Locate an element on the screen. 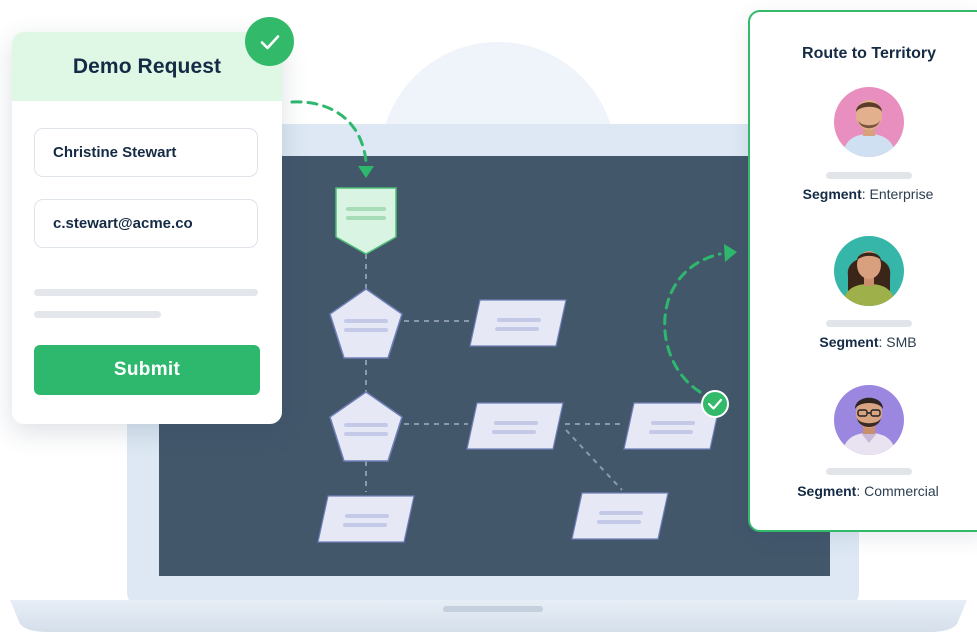  laptop-notch is located at coordinates (493, 609).